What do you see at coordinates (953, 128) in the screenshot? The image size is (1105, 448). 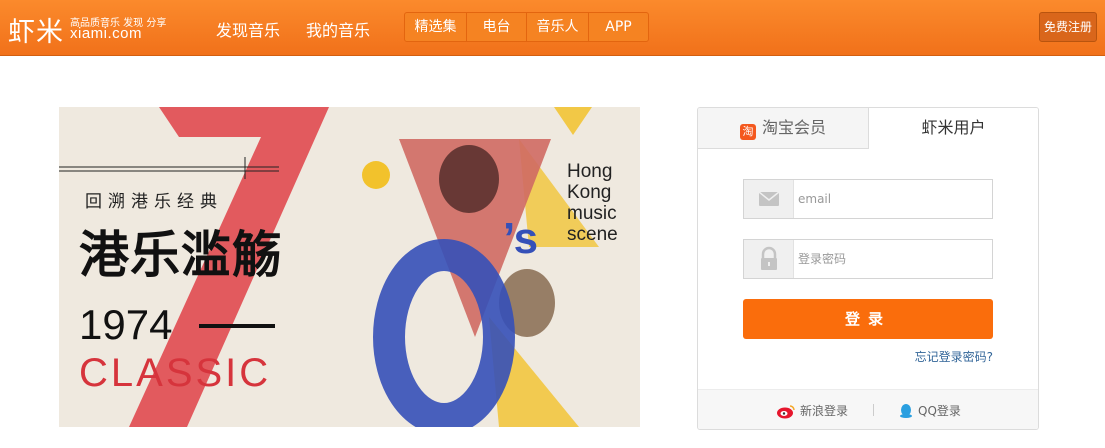 I see `tab-xiami-user: 虾米用户` at bounding box center [953, 128].